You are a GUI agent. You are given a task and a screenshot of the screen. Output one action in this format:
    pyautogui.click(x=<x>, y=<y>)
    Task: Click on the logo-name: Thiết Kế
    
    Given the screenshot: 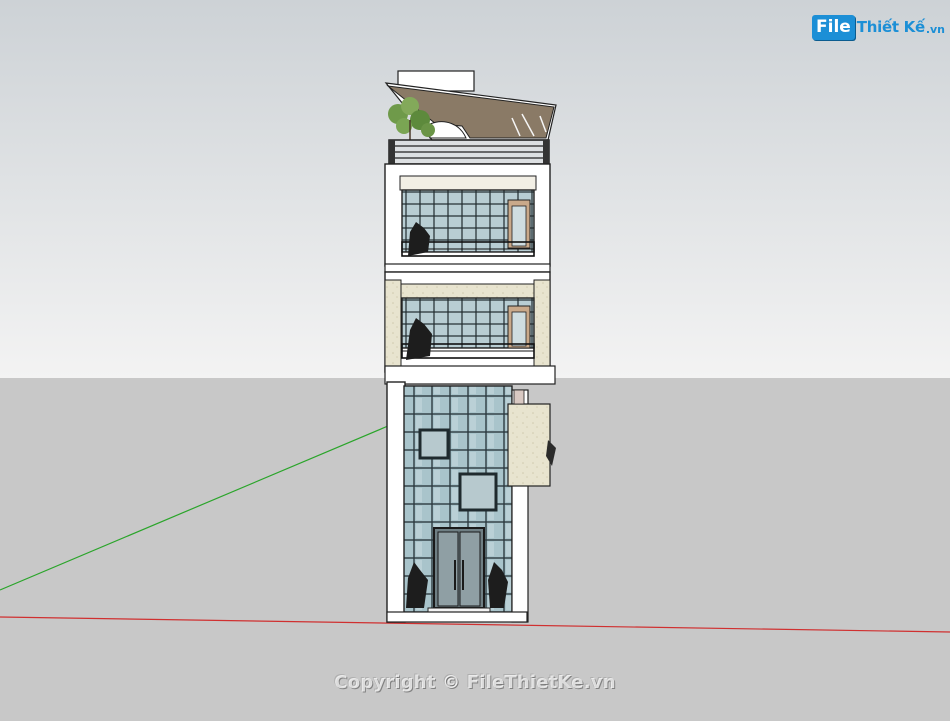 What is the action you would take?
    pyautogui.click(x=890, y=27)
    